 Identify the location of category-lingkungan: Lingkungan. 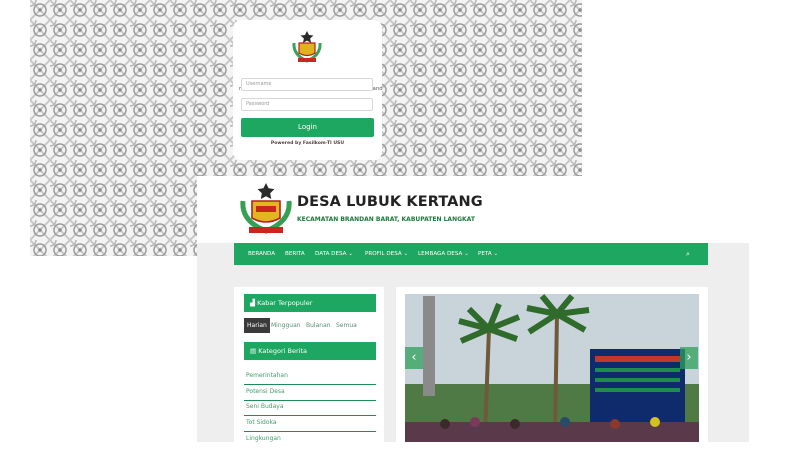
(310, 440).